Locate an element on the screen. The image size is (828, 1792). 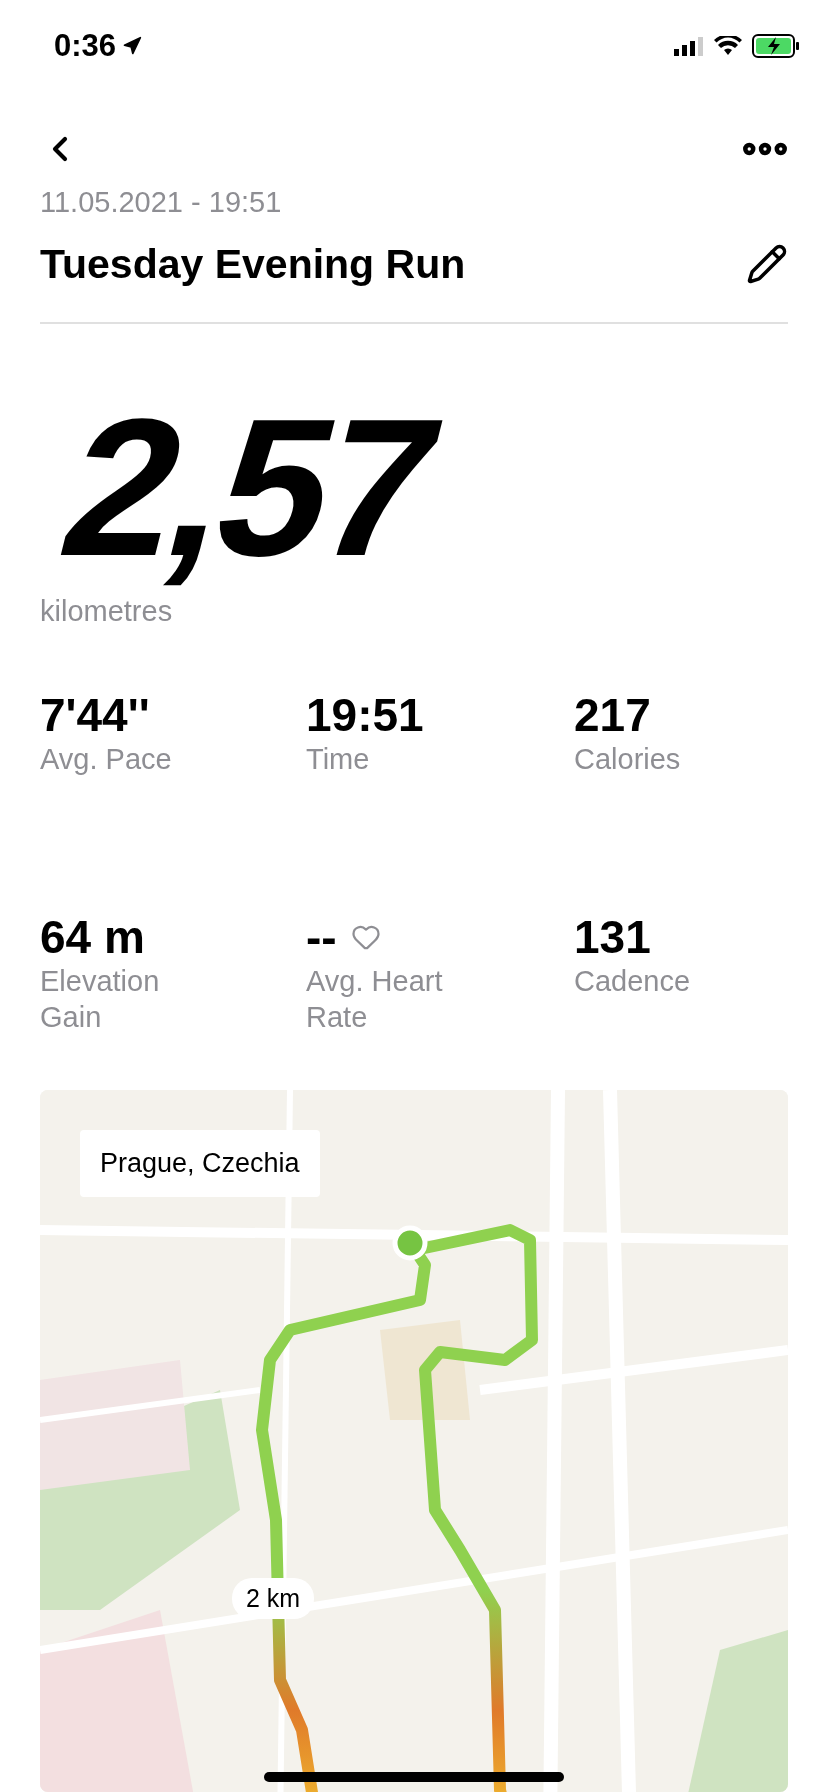
activity-date: 11.05.2021 - 19:51 is located at coordinates (161, 202).